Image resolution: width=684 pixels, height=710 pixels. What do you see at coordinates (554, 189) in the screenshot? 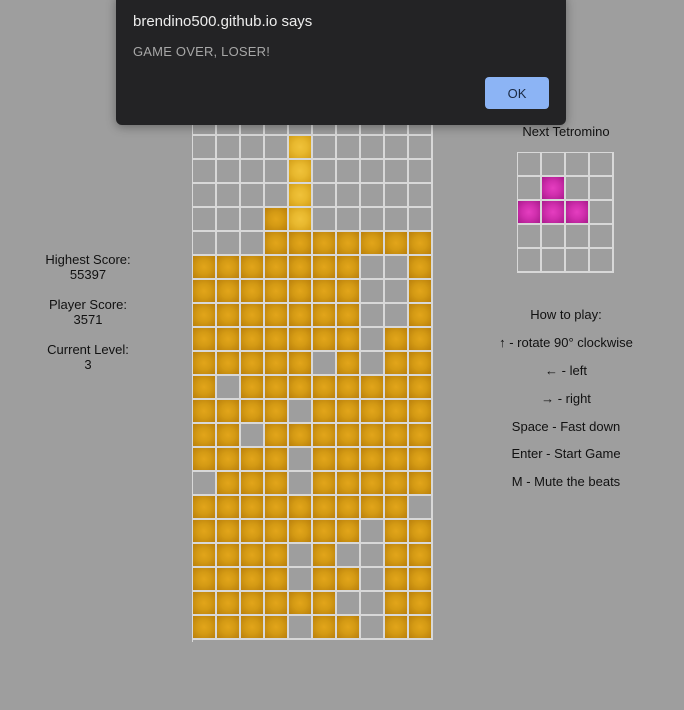
I see `next-block` at bounding box center [554, 189].